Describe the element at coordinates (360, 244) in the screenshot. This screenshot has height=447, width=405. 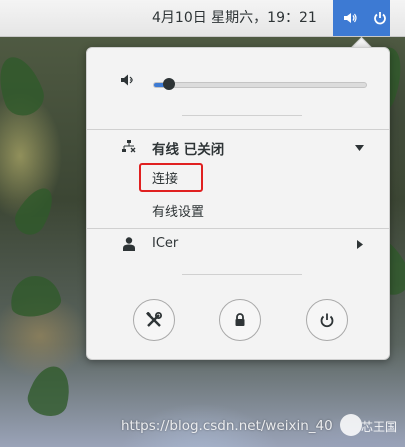
I see `triangle-right-icon` at that location.